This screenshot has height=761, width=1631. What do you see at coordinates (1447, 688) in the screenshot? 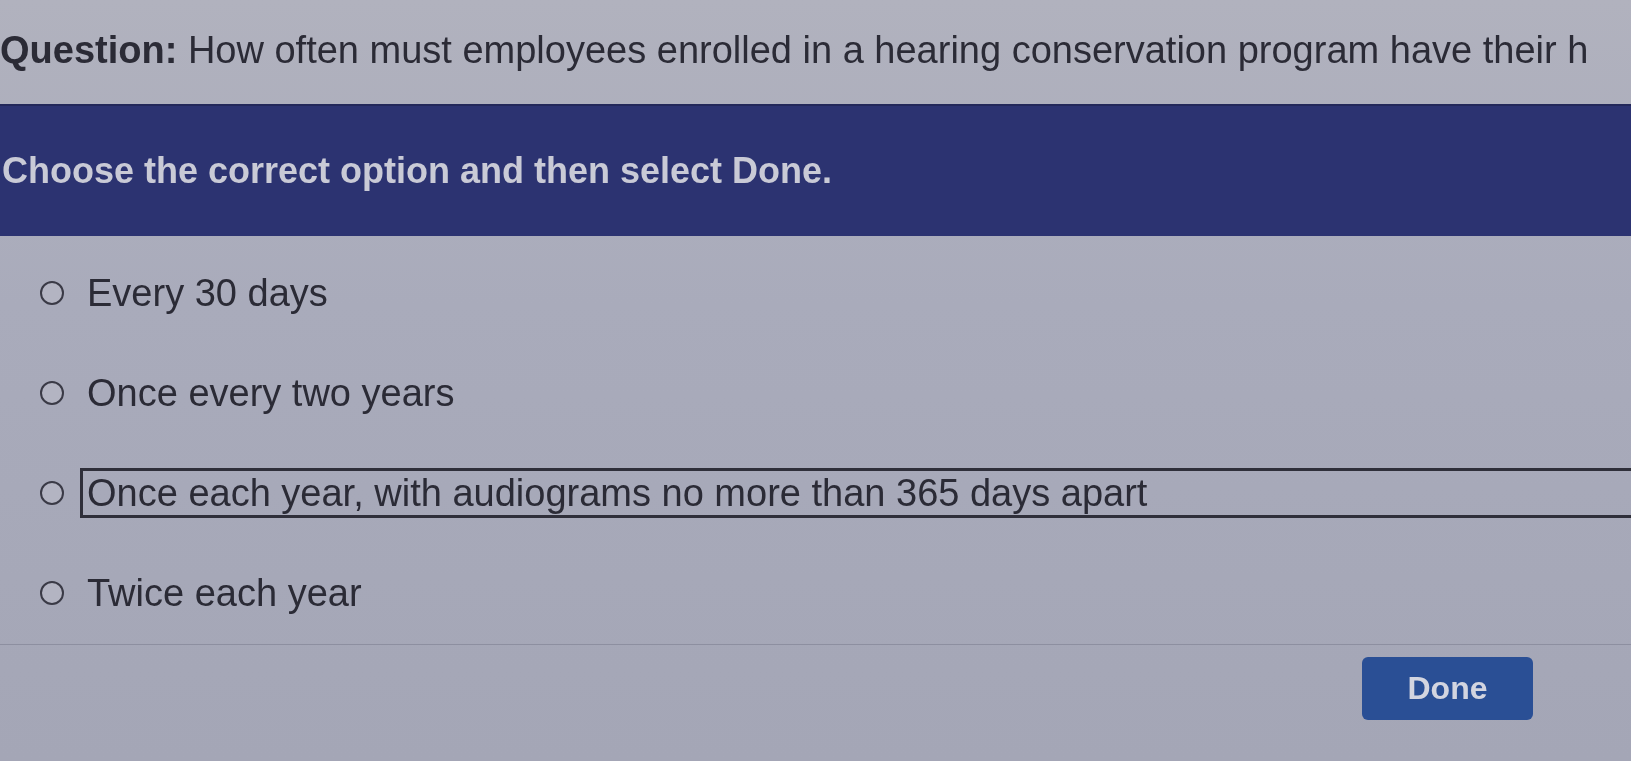
I see `done-button: Done` at bounding box center [1447, 688].